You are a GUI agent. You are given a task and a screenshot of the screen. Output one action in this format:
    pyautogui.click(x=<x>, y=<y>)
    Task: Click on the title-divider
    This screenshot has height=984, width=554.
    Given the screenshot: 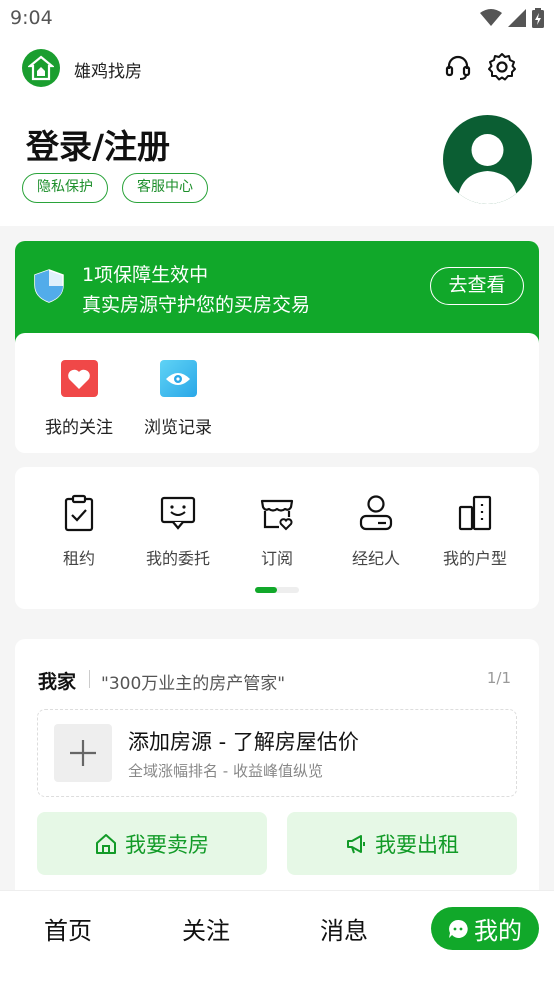 What is the action you would take?
    pyautogui.click(x=89, y=679)
    